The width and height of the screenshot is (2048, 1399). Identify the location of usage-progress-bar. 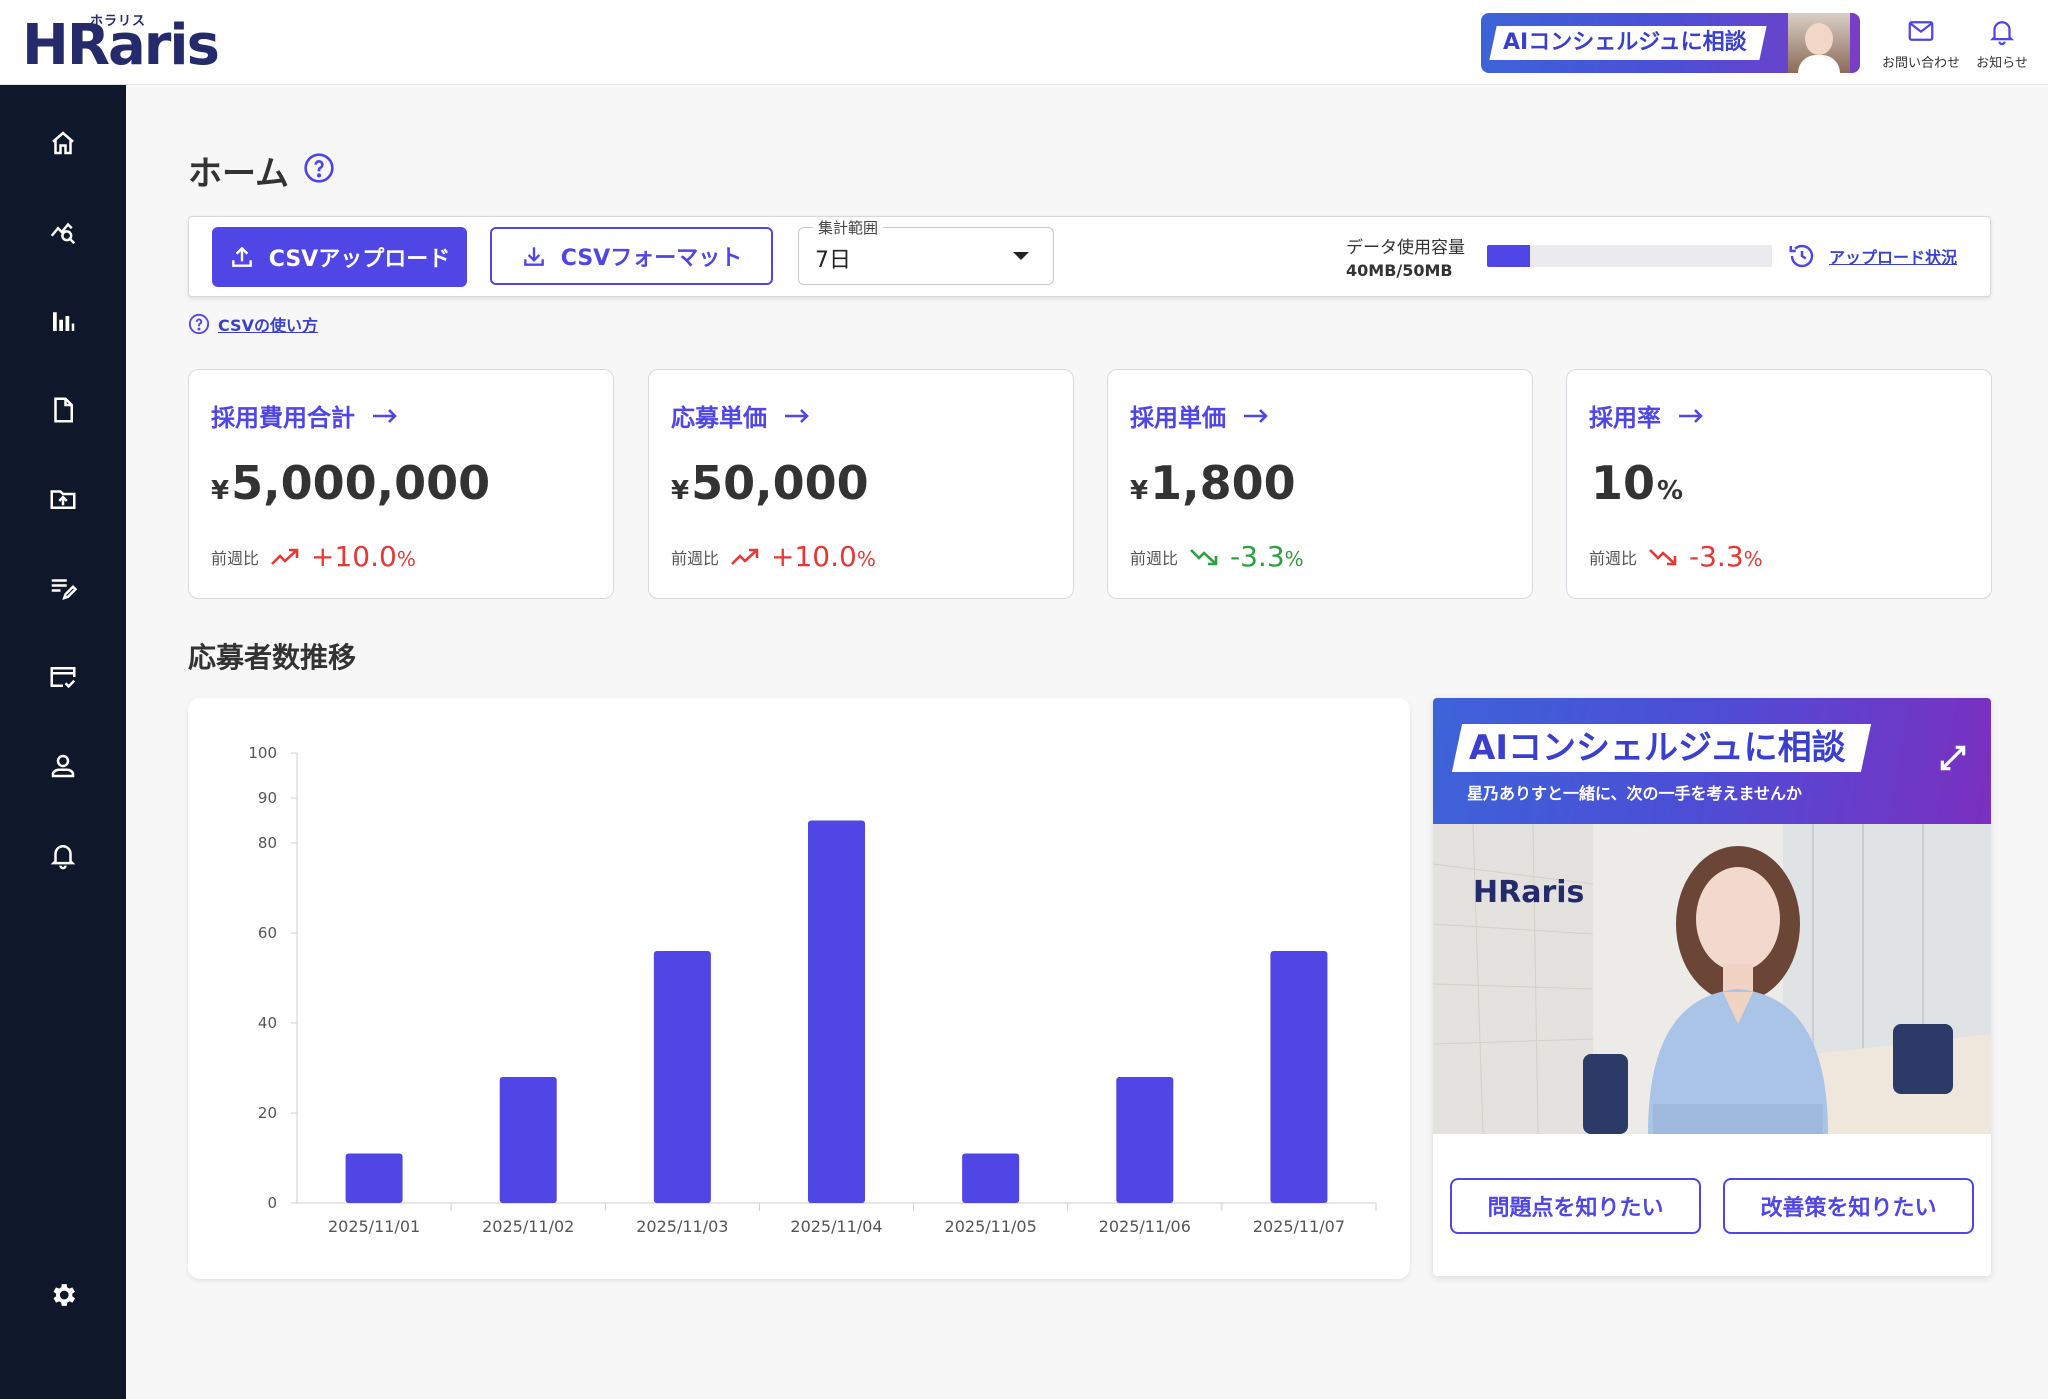
(1629, 256).